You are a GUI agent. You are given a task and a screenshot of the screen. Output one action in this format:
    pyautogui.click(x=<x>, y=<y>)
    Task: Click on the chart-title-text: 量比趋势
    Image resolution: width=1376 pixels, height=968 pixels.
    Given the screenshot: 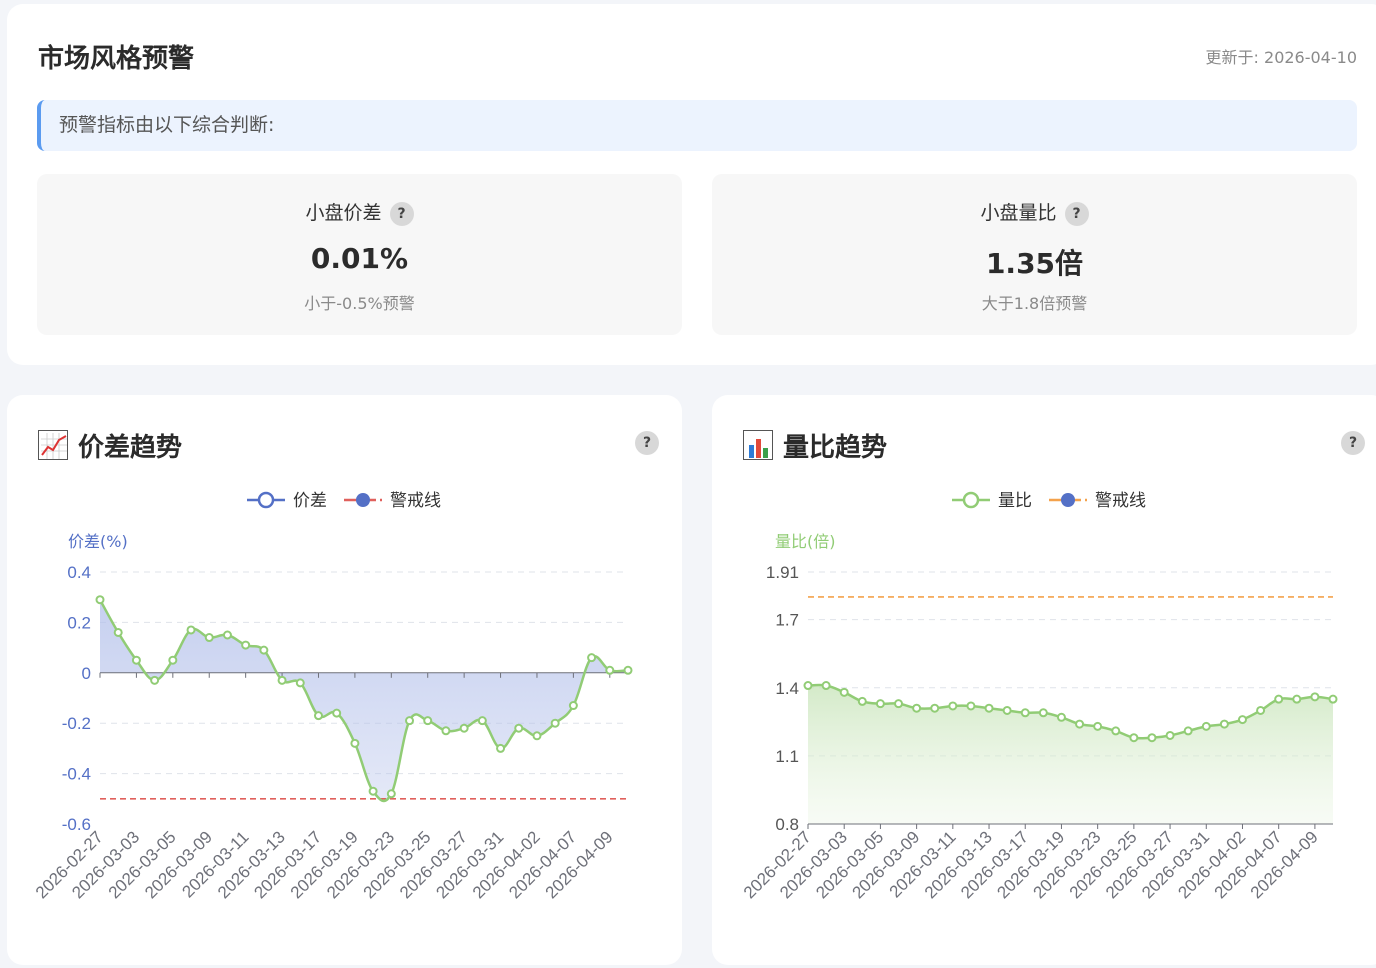 What is the action you would take?
    pyautogui.click(x=835, y=448)
    